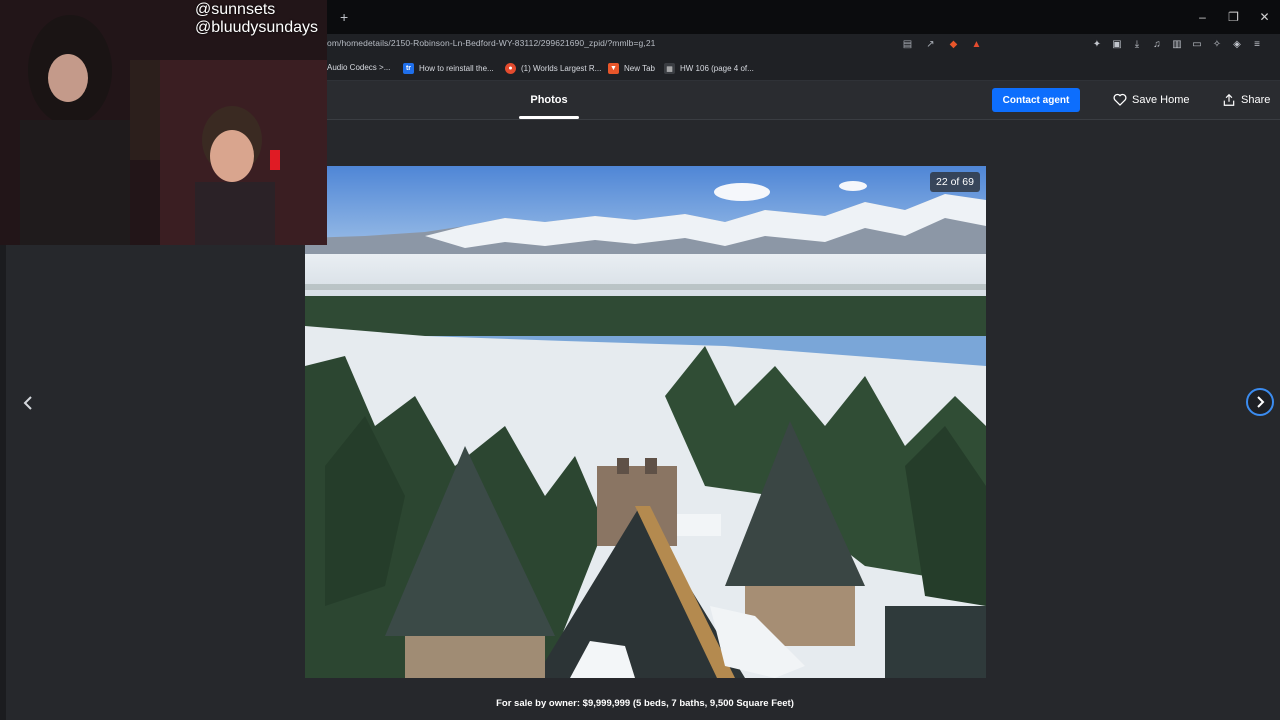 The image size is (1280, 720). Describe the element at coordinates (953, 44) in the screenshot. I see `brave-shields-icon: ◆` at that location.